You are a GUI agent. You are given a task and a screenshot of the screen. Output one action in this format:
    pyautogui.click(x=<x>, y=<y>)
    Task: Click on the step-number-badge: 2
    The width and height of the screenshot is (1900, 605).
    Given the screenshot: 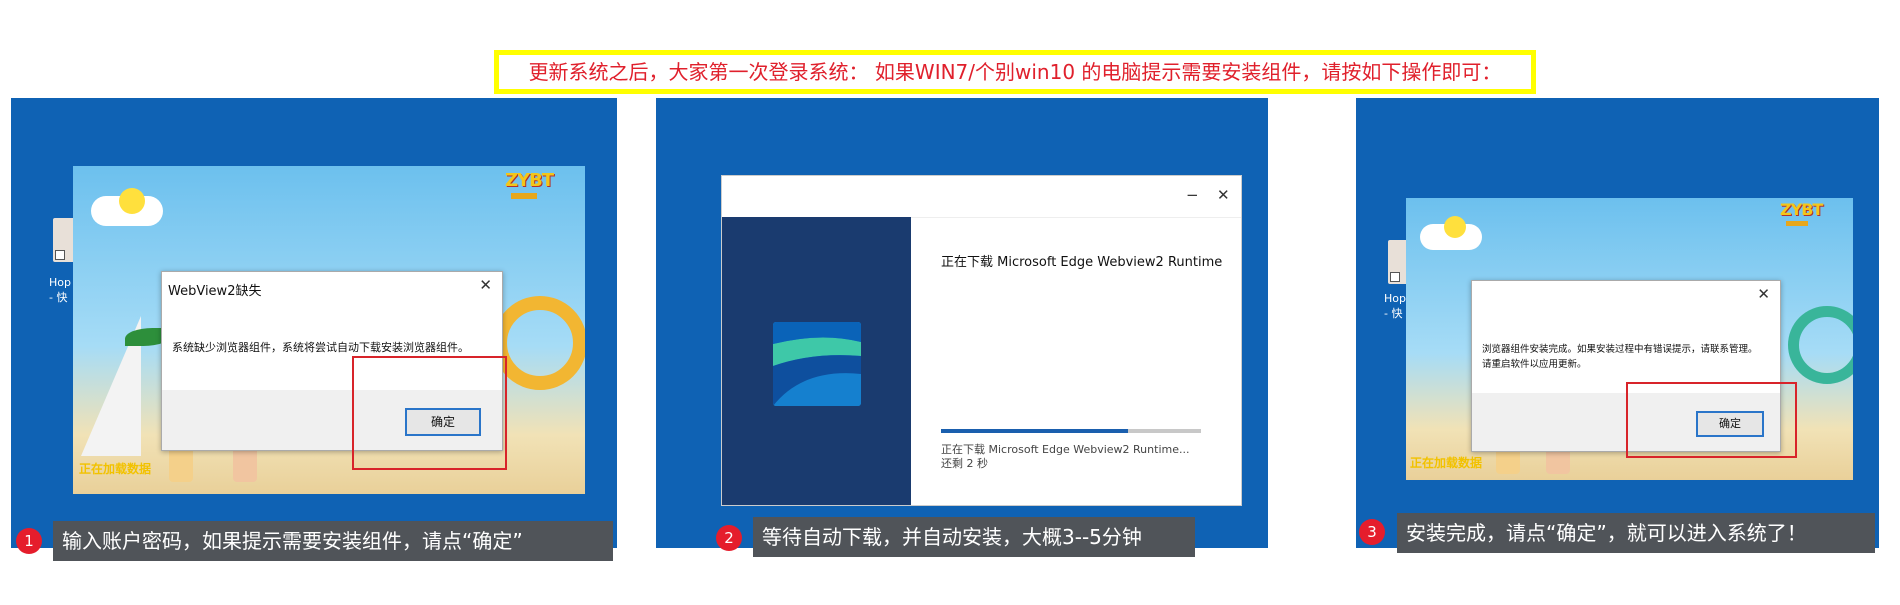 What is the action you would take?
    pyautogui.click(x=729, y=538)
    